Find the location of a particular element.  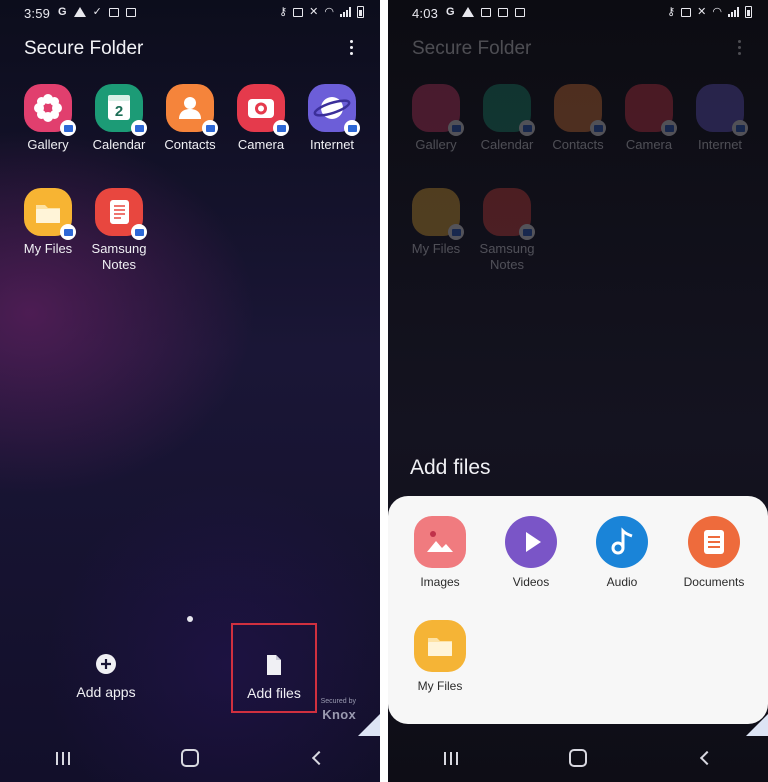

option-videos: Videos is located at coordinates (531, 552).